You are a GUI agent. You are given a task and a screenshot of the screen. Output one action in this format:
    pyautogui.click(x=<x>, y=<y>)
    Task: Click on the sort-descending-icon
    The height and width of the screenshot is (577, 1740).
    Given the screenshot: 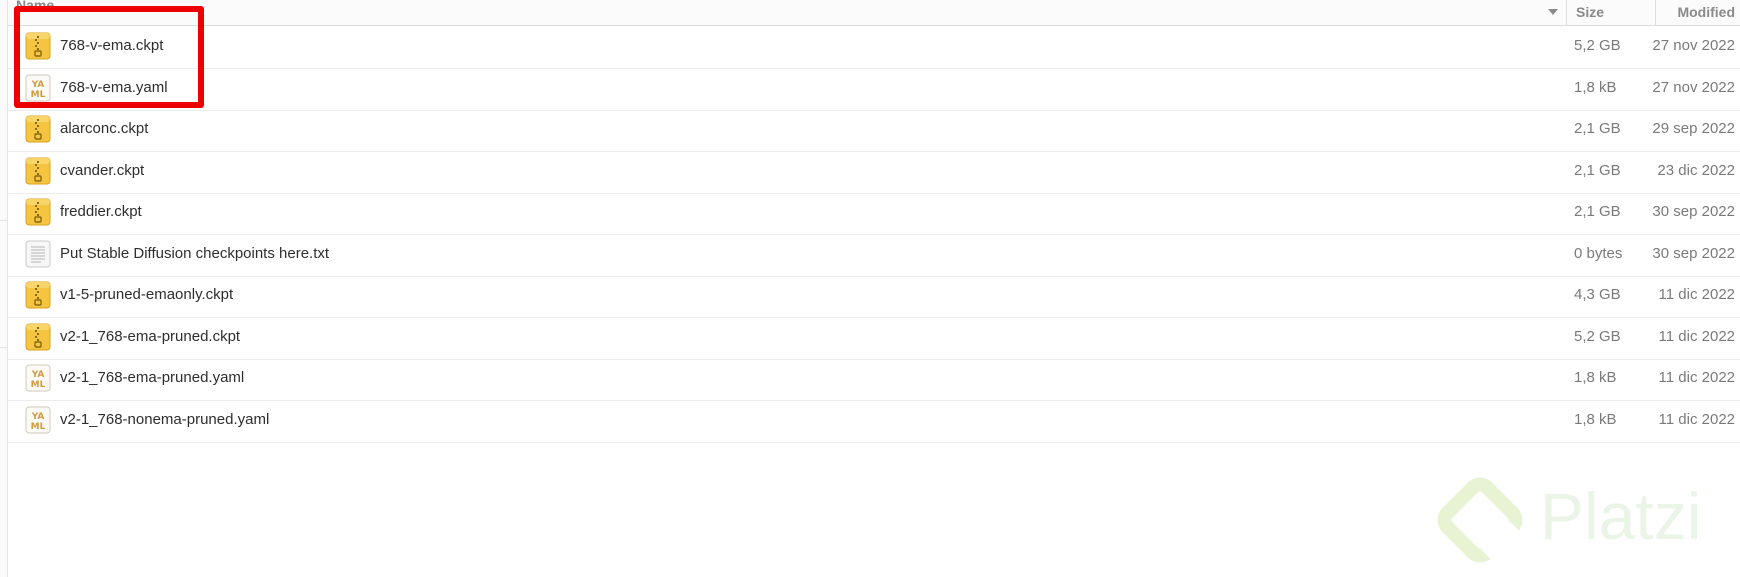 What is the action you would take?
    pyautogui.click(x=1553, y=12)
    